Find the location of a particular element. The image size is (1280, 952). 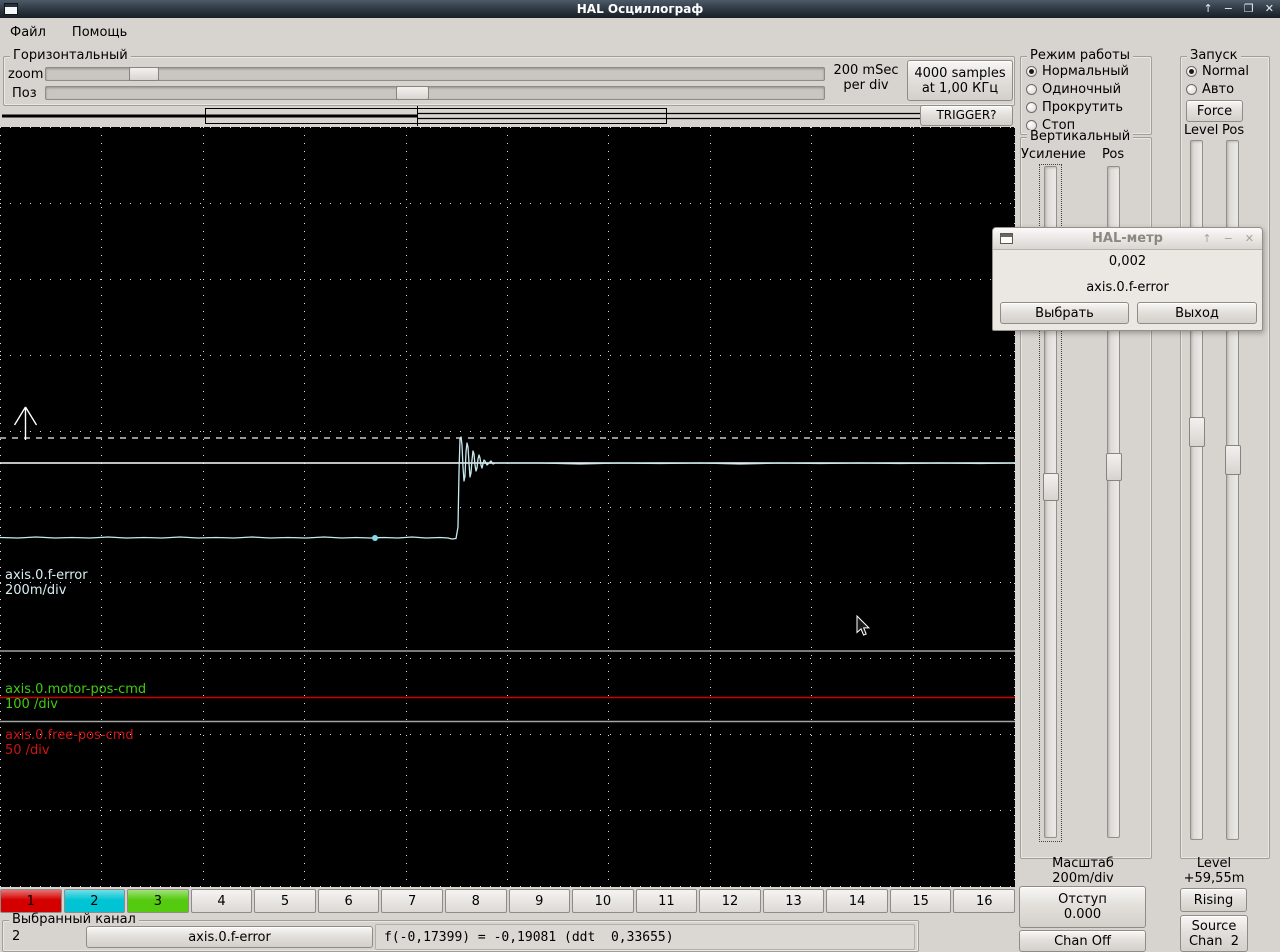

channel-button-row: 1 2 3 4 5 6 7 8 9 10 11 12 13 14 15 16 is located at coordinates (507, 901).